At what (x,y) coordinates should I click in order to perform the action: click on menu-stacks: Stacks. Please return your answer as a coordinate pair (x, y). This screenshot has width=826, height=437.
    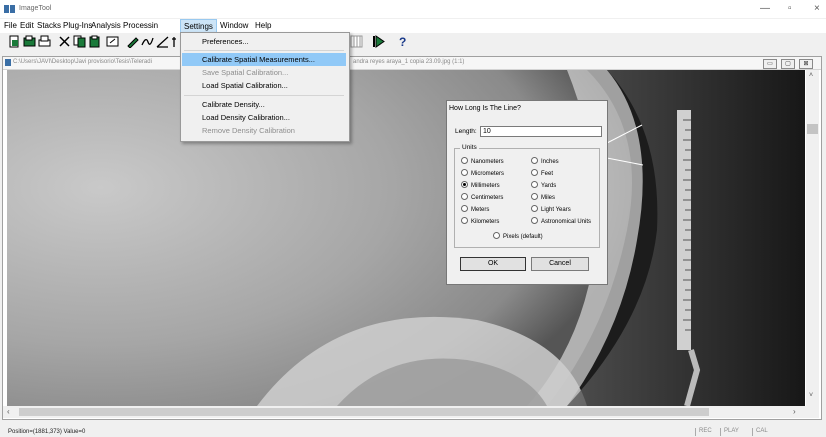
    Looking at the image, I should click on (49, 25).